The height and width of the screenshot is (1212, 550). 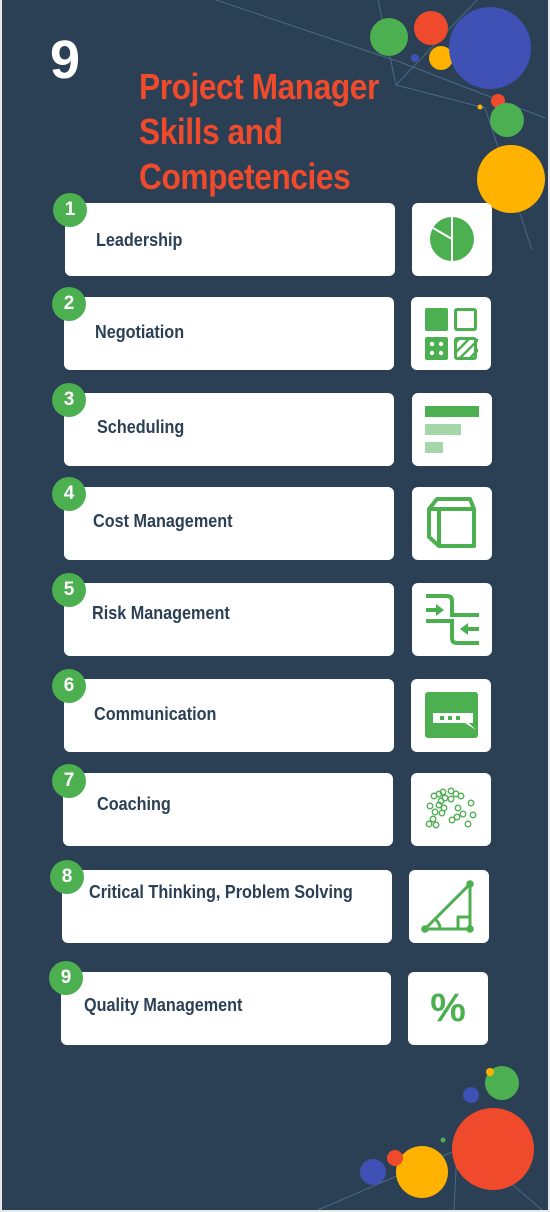 I want to click on bubble-red-large-bottom, so click(x=493, y=1149).